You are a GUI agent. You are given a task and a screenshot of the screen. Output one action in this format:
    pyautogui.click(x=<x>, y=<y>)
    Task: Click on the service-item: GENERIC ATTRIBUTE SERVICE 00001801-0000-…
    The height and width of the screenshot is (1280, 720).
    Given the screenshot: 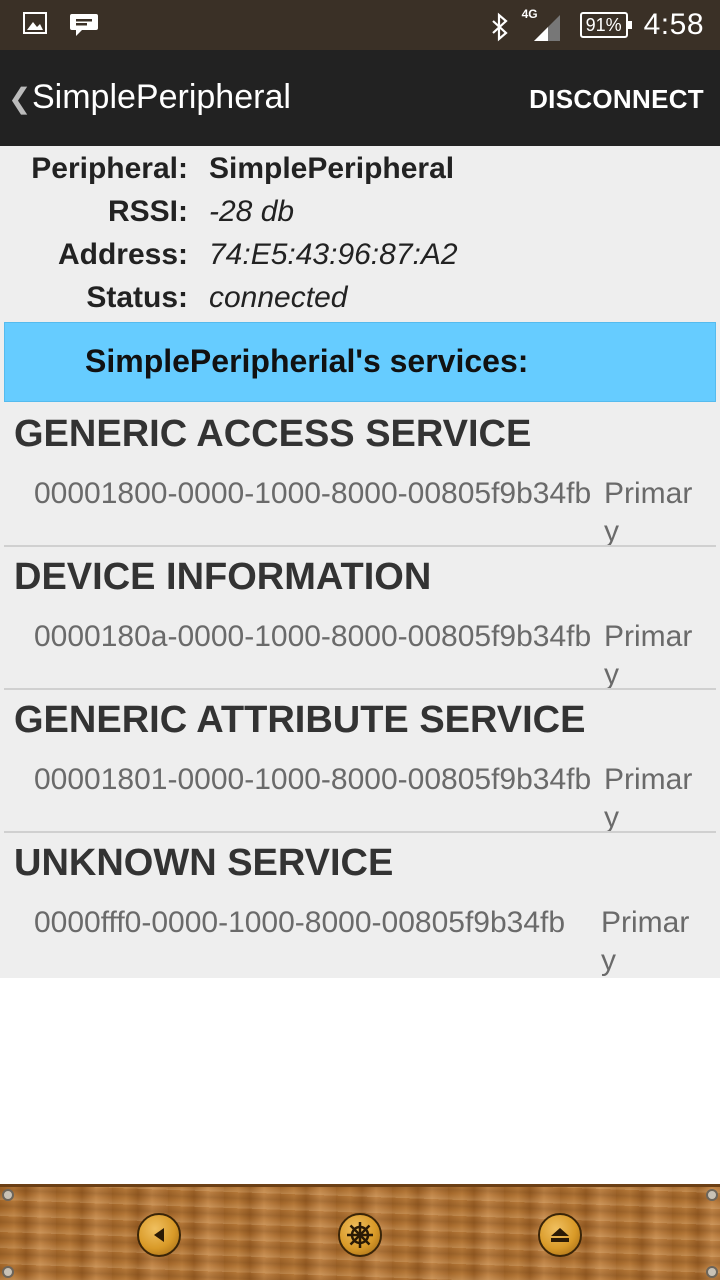 What is the action you would take?
    pyautogui.click(x=360, y=762)
    